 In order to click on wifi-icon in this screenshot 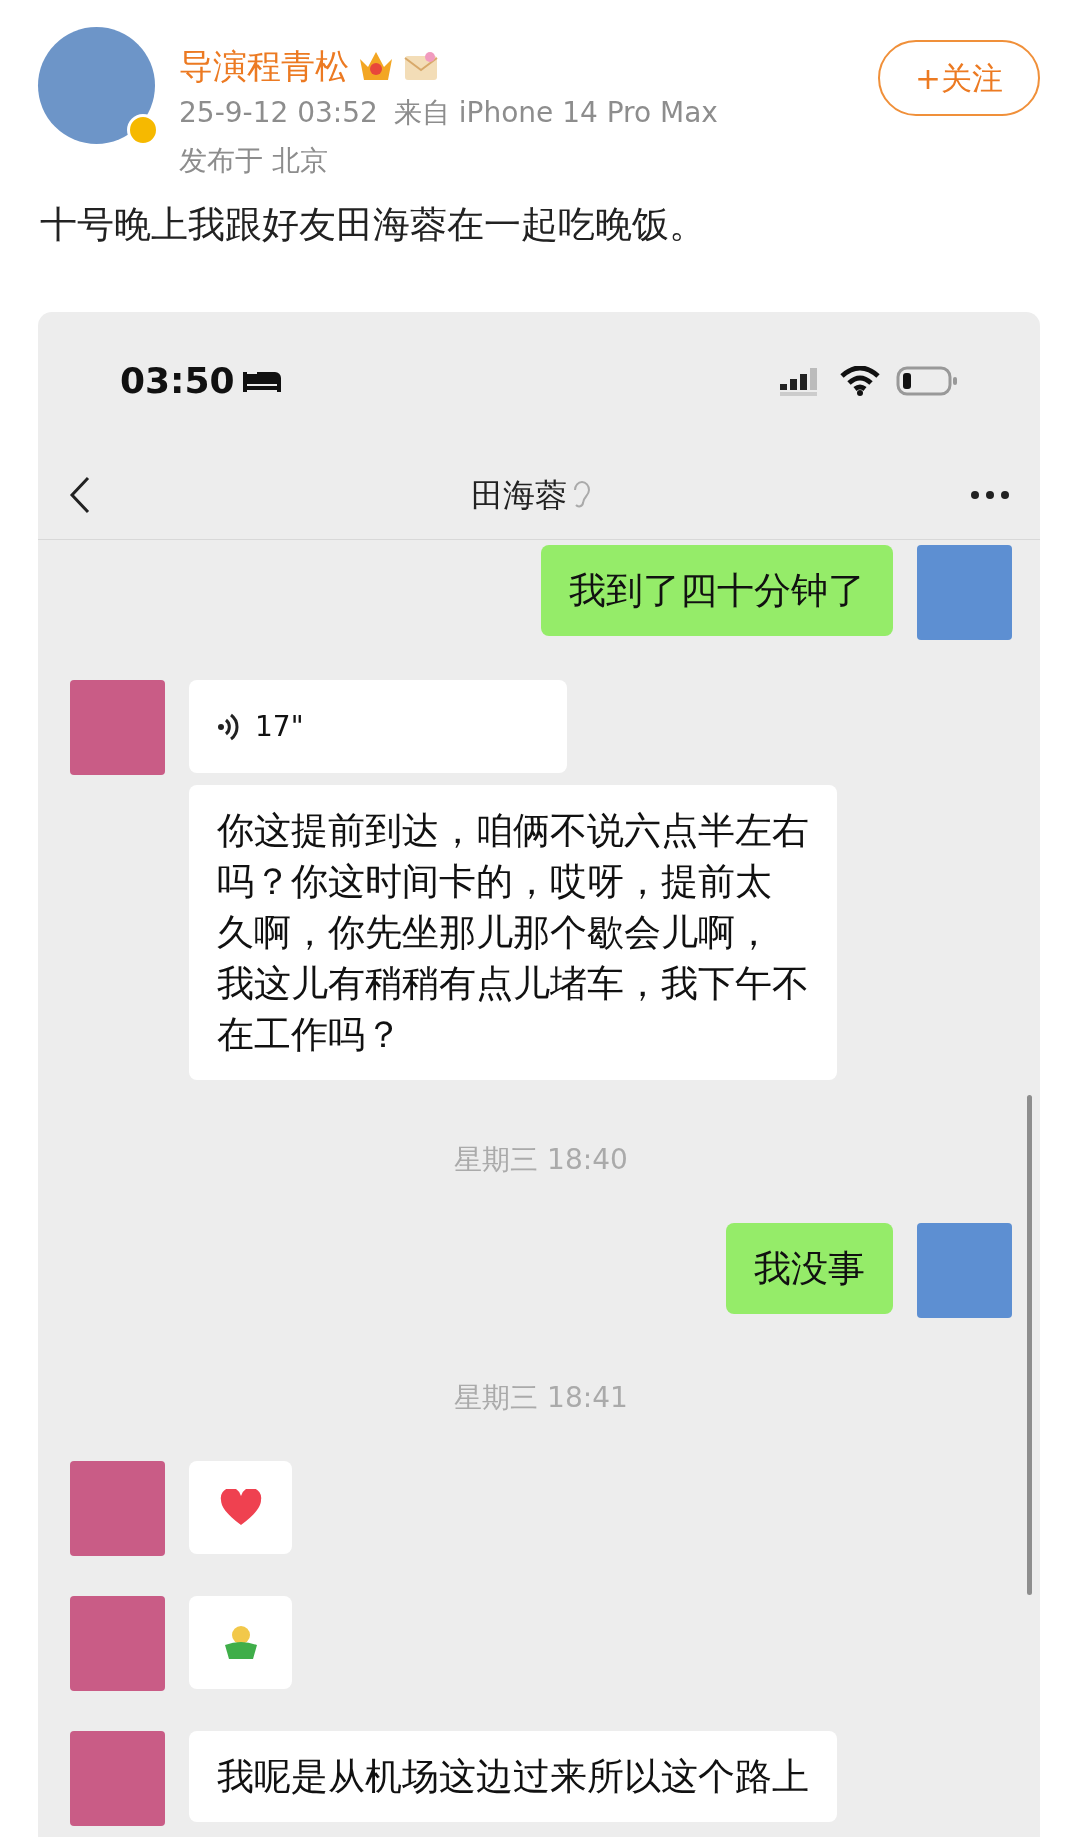, I will do `click(860, 381)`.